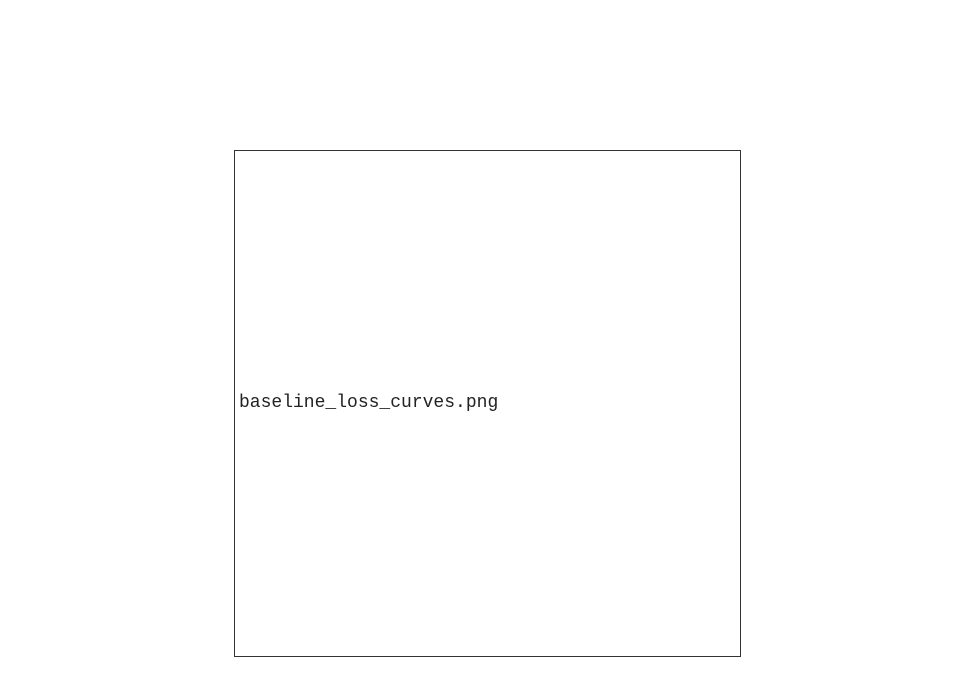 The height and width of the screenshot is (689, 976). Describe the element at coordinates (369, 403) in the screenshot. I see `figure-filename: baseline_loss_curves.png` at that location.